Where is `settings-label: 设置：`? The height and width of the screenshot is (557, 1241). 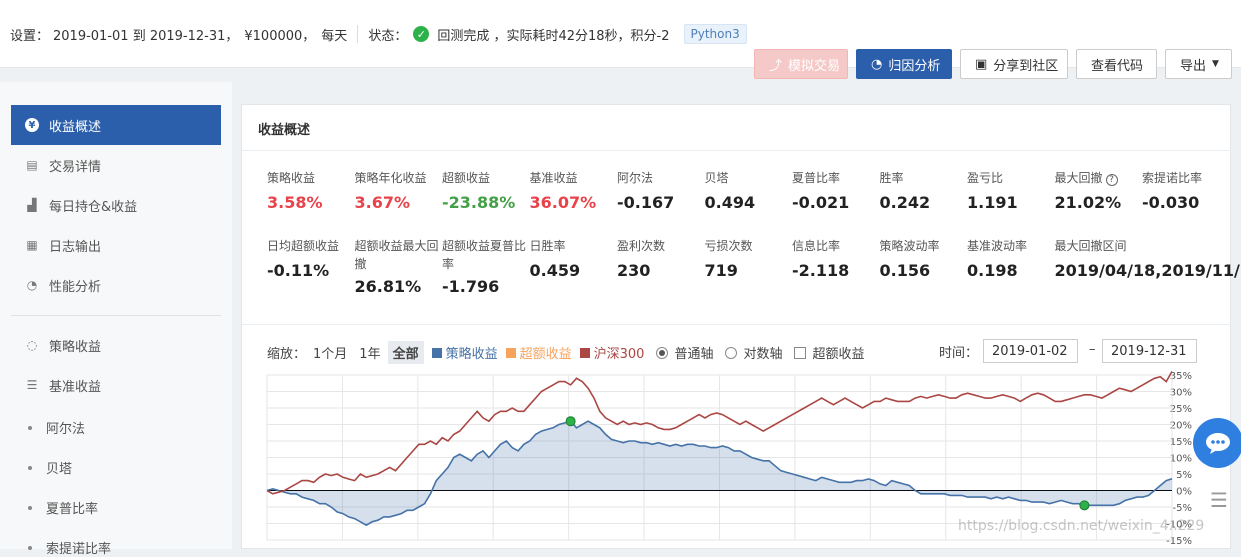
settings-label: 设置： is located at coordinates (30, 36).